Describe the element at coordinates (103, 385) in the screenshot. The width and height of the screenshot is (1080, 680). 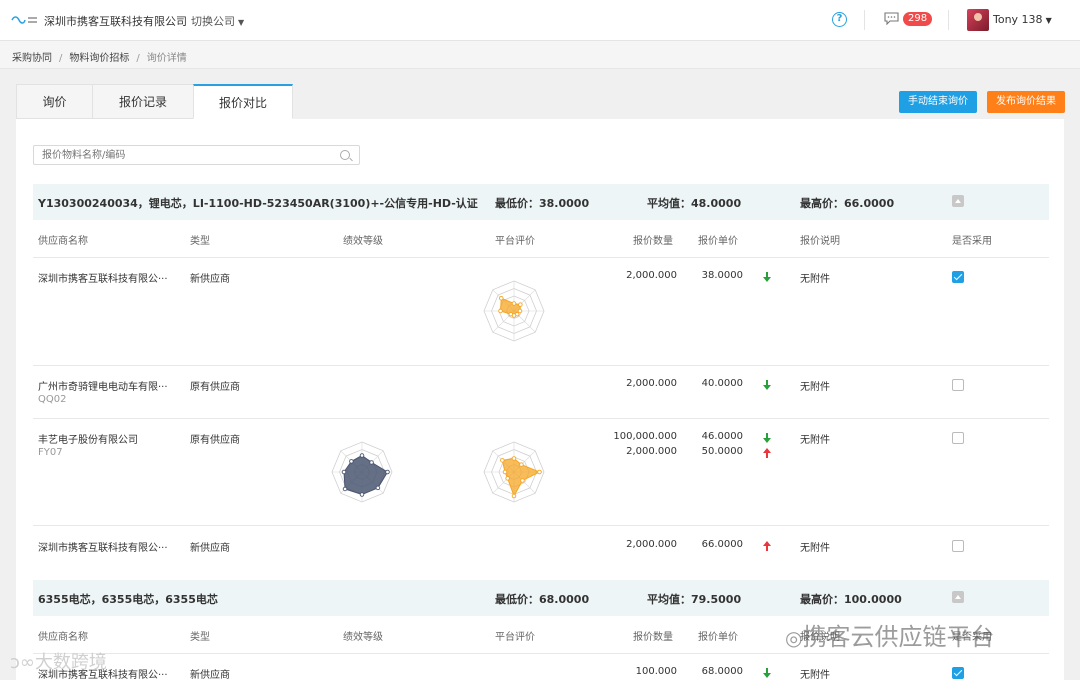
I see `supplier-name: 广州市奇骑锂电电动车有限···` at that location.